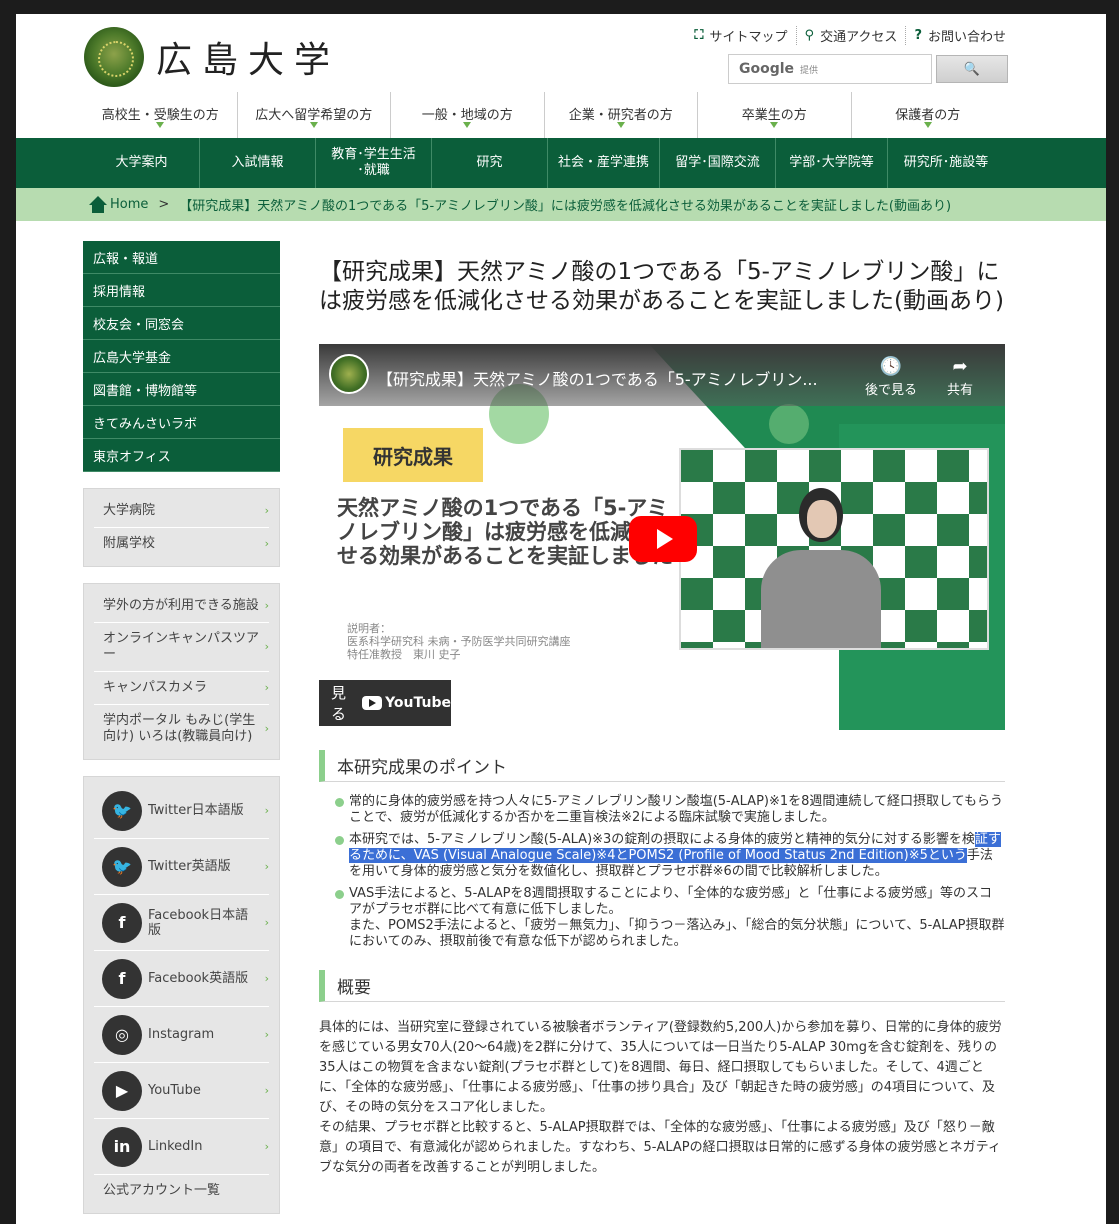 This screenshot has height=1224, width=1119. What do you see at coordinates (181, 688) in the screenshot?
I see `sidebar-link: キャンパスカメラ ›` at bounding box center [181, 688].